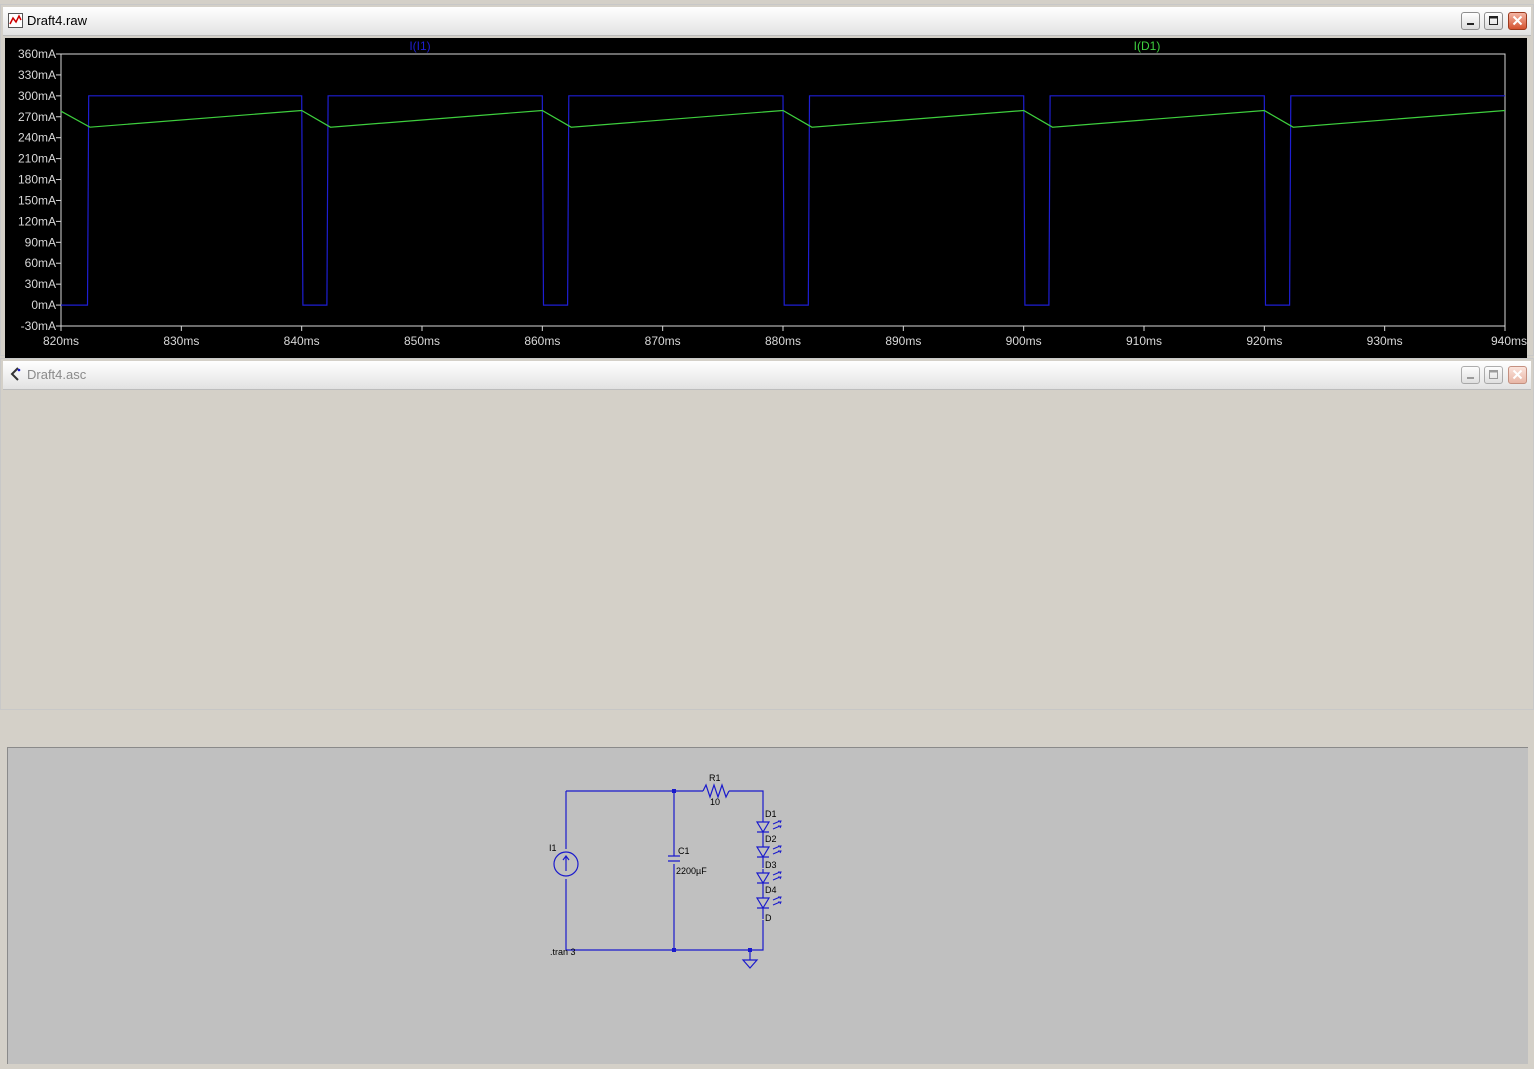 Image resolution: width=1534 pixels, height=1069 pixels. I want to click on y-tick-label: 210mA, so click(37, 159).